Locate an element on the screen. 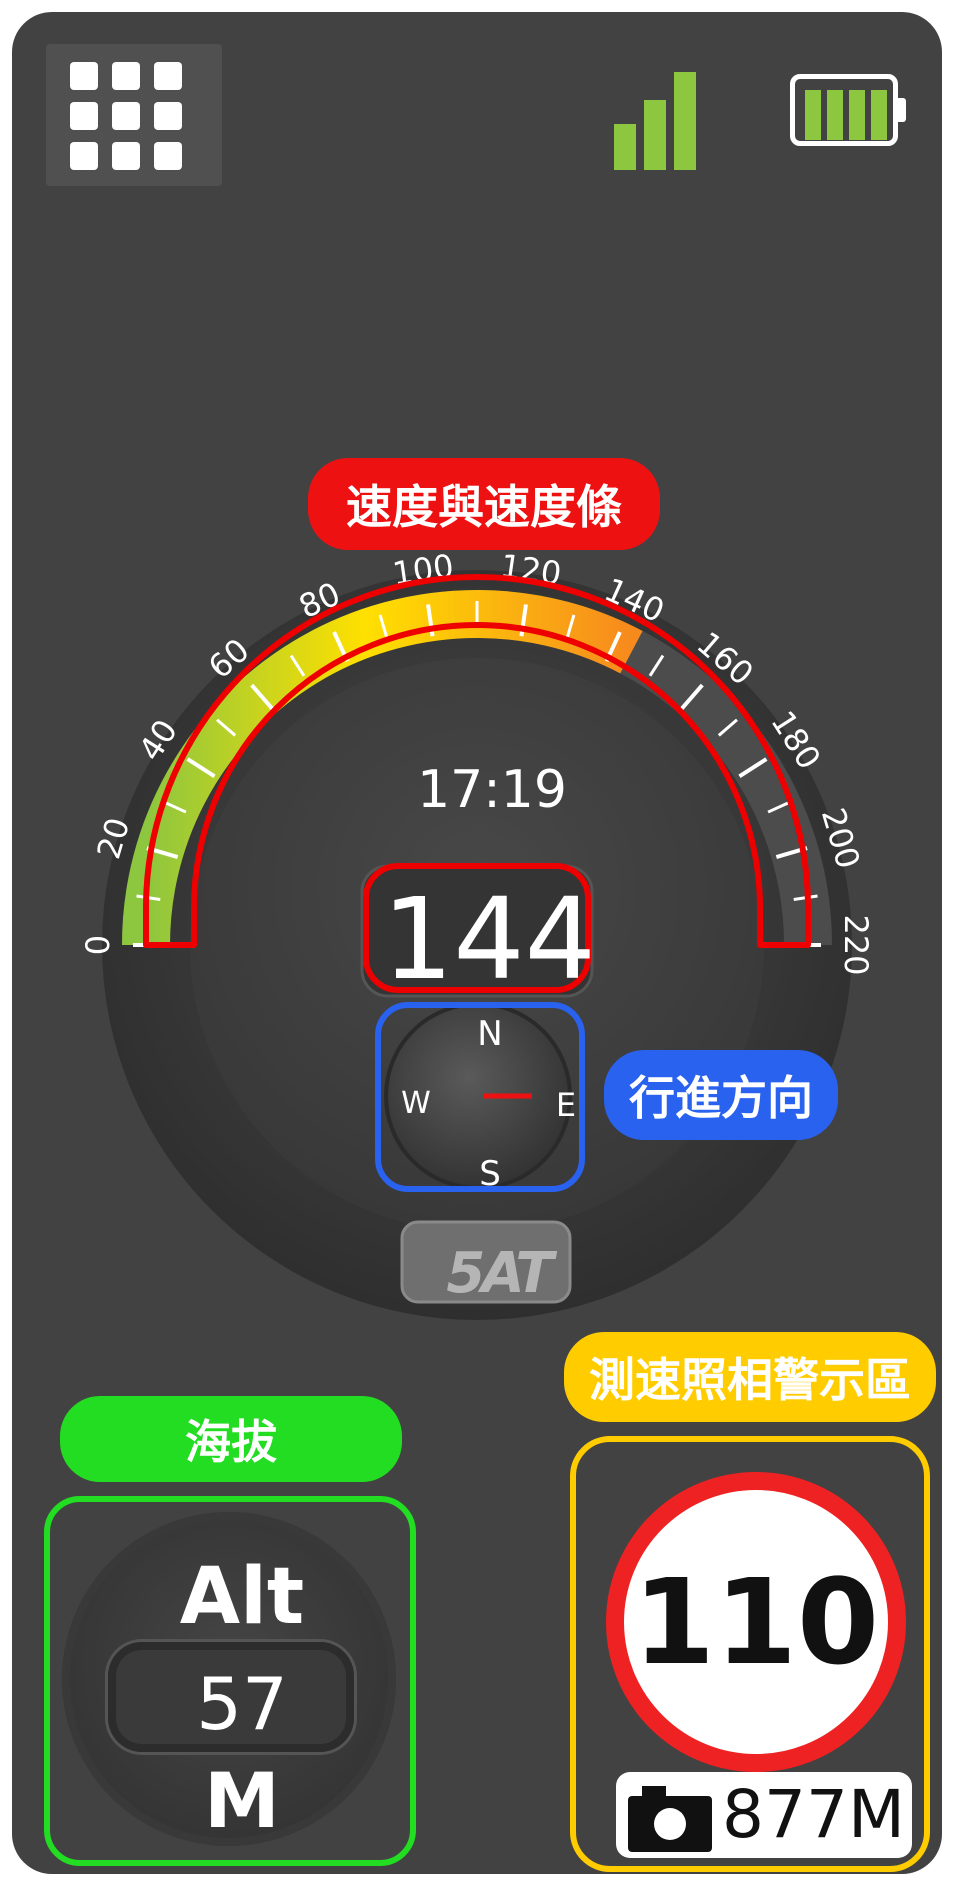  logo-text: 5AT is located at coordinates (499, 1273).